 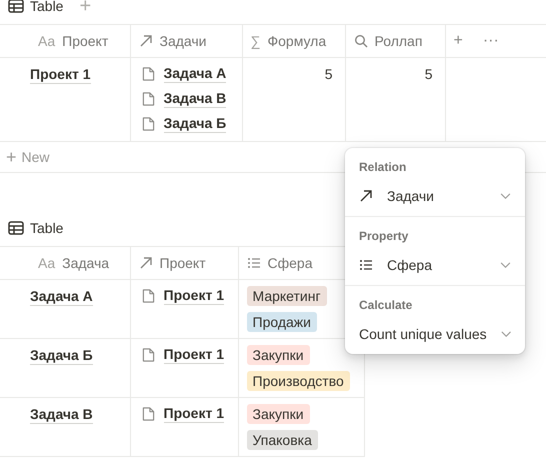 What do you see at coordinates (60, 75) in the screenshot?
I see `row-title-link: Проект 1` at bounding box center [60, 75].